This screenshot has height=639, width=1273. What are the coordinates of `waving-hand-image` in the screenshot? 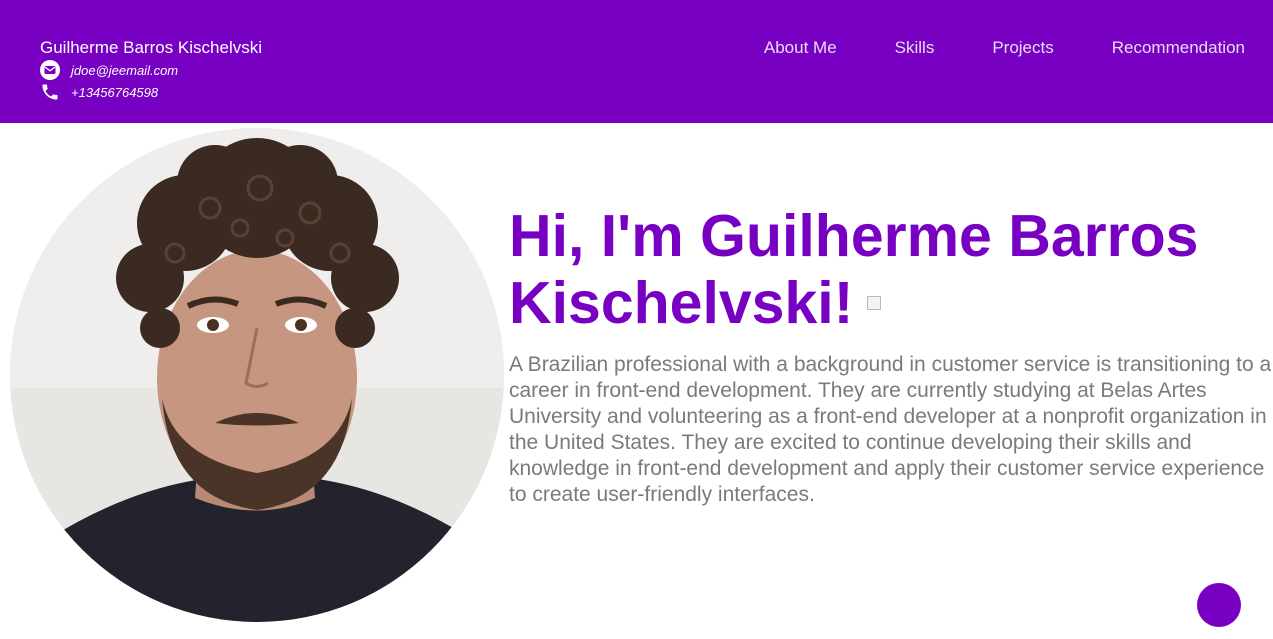 It's located at (874, 303).